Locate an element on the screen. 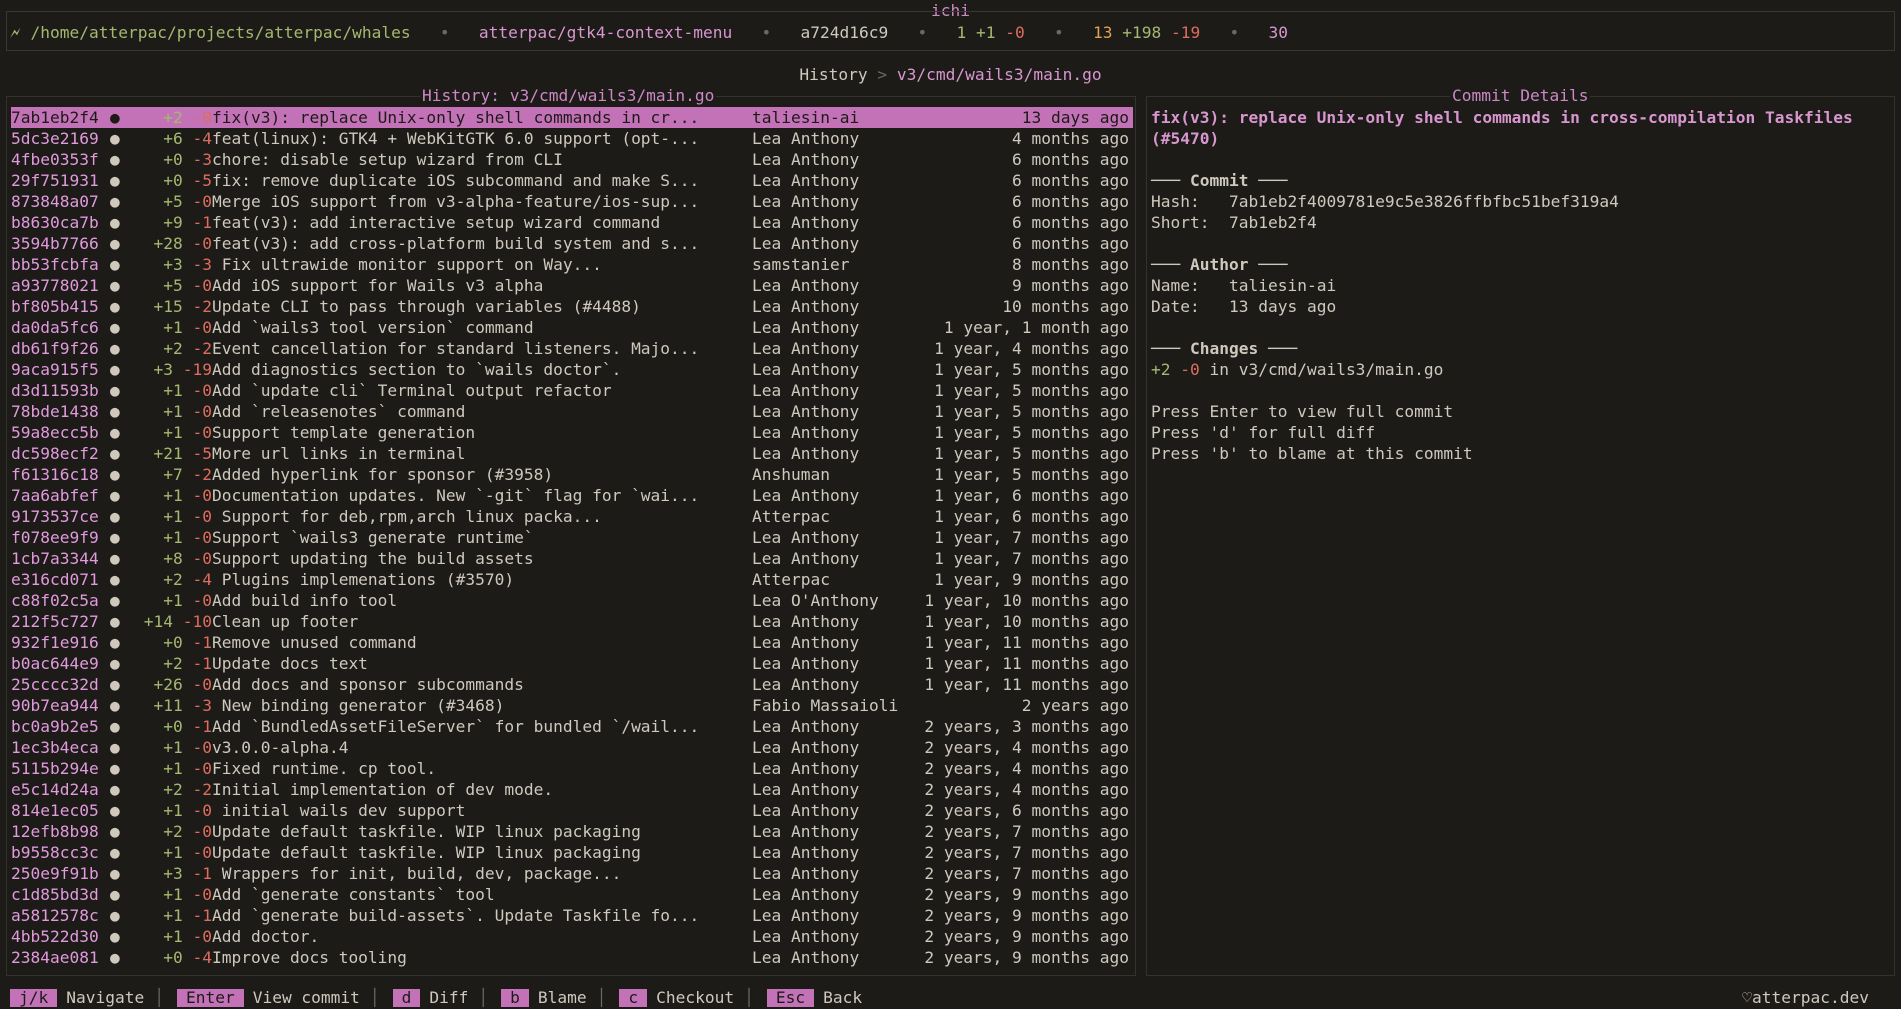 This screenshot has width=1901, height=1009. keybind-checkout: c is located at coordinates (633, 998).